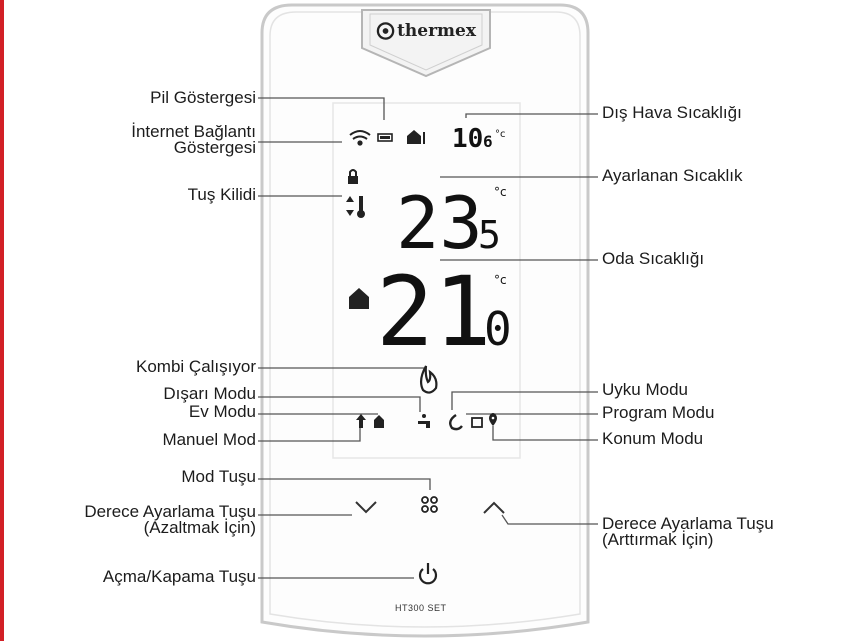 Image resolution: width=852 pixels, height=641 pixels. What do you see at coordinates (488, 141) in the screenshot?
I see `outdoor-temp-dec: 6` at bounding box center [488, 141].